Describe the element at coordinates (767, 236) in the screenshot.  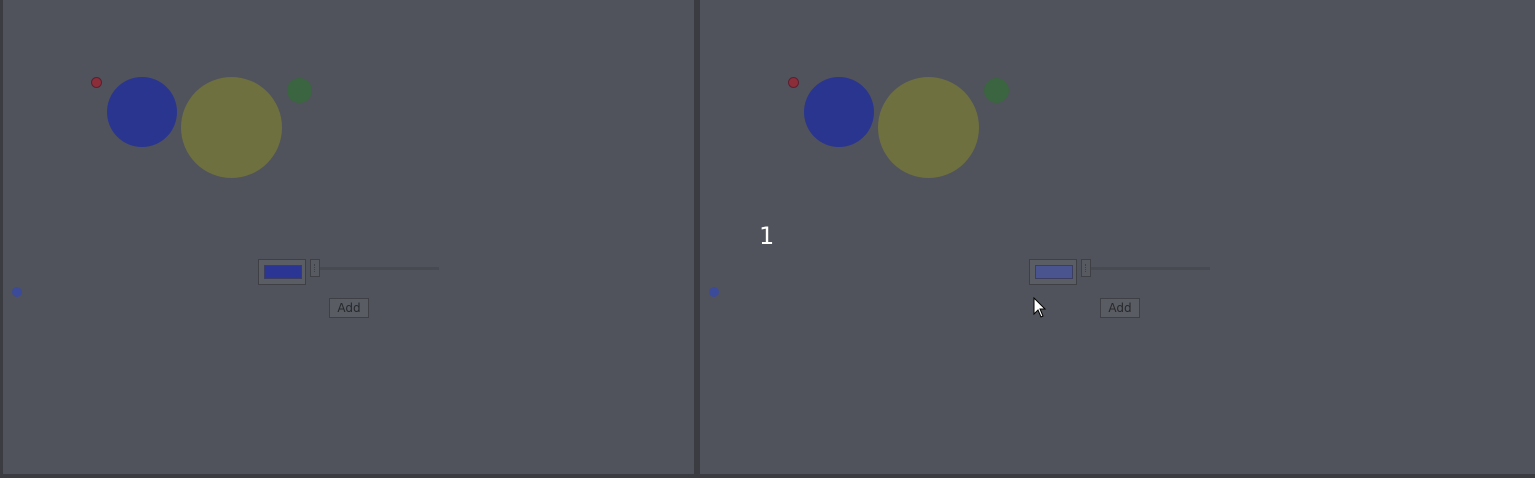
I see `click-counter: 1` at that location.